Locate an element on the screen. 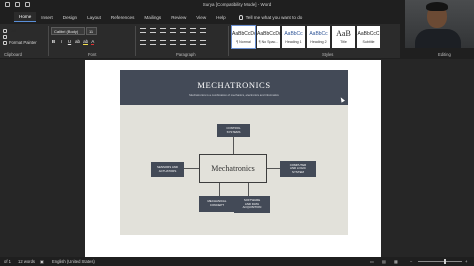 This screenshot has height=266, width=474. copy-icon is located at coordinates (5, 37).